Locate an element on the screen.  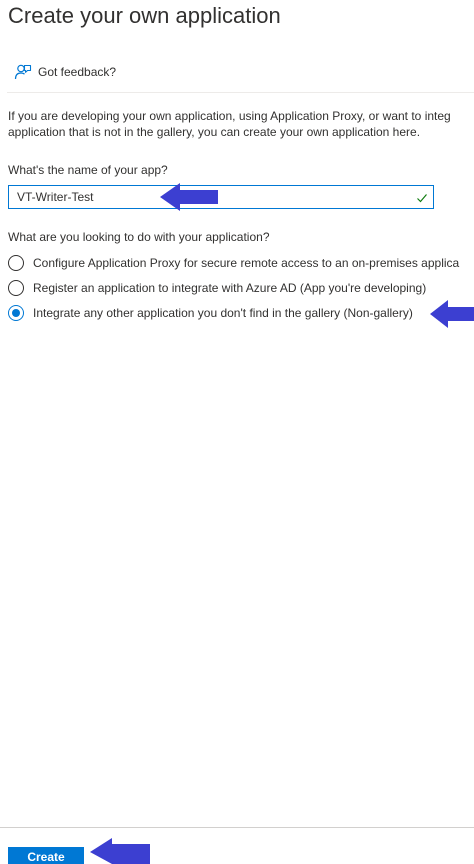
radio-button-selected is located at coordinates (16, 313).